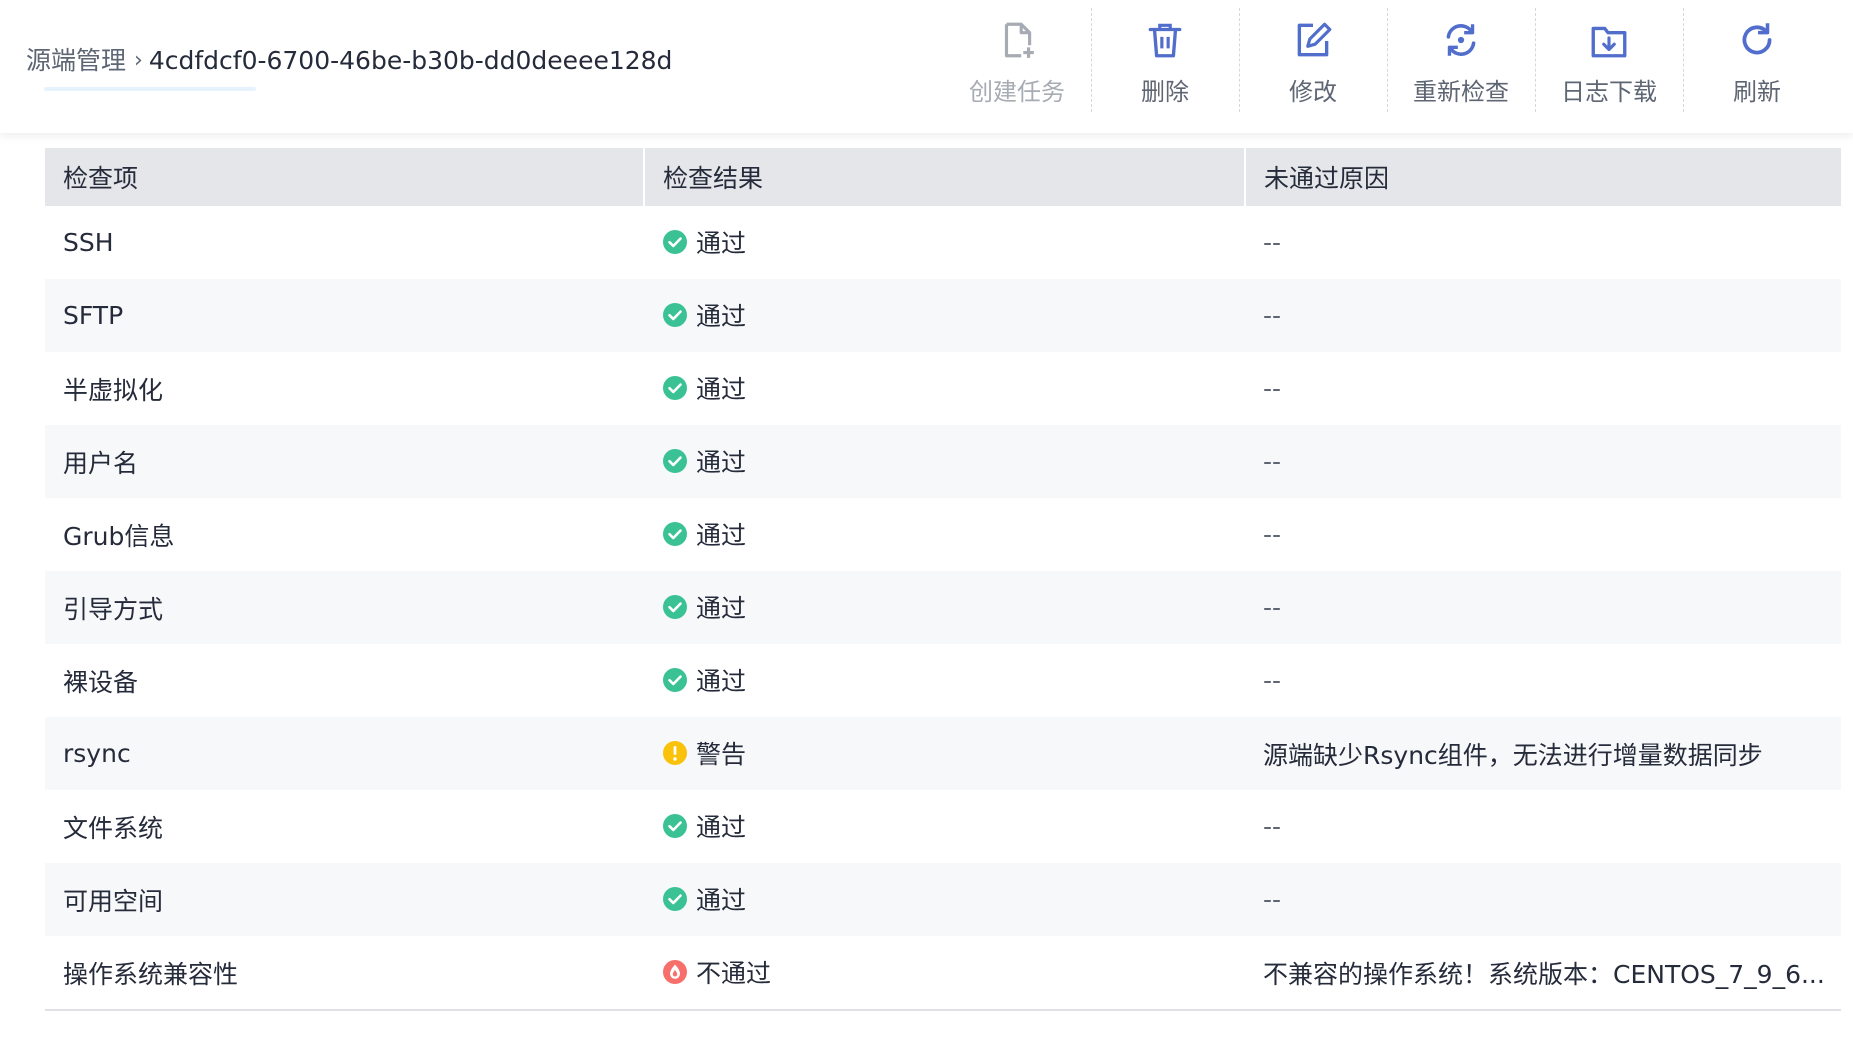  What do you see at coordinates (1461, 59) in the screenshot?
I see `recheck-button: 重新检查` at bounding box center [1461, 59].